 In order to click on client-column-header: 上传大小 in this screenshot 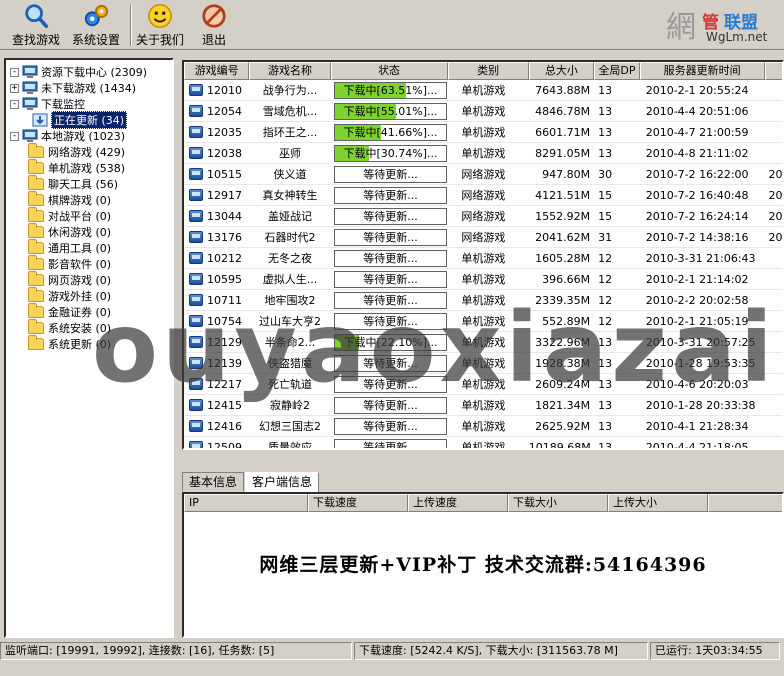, I will do `click(658, 503)`.